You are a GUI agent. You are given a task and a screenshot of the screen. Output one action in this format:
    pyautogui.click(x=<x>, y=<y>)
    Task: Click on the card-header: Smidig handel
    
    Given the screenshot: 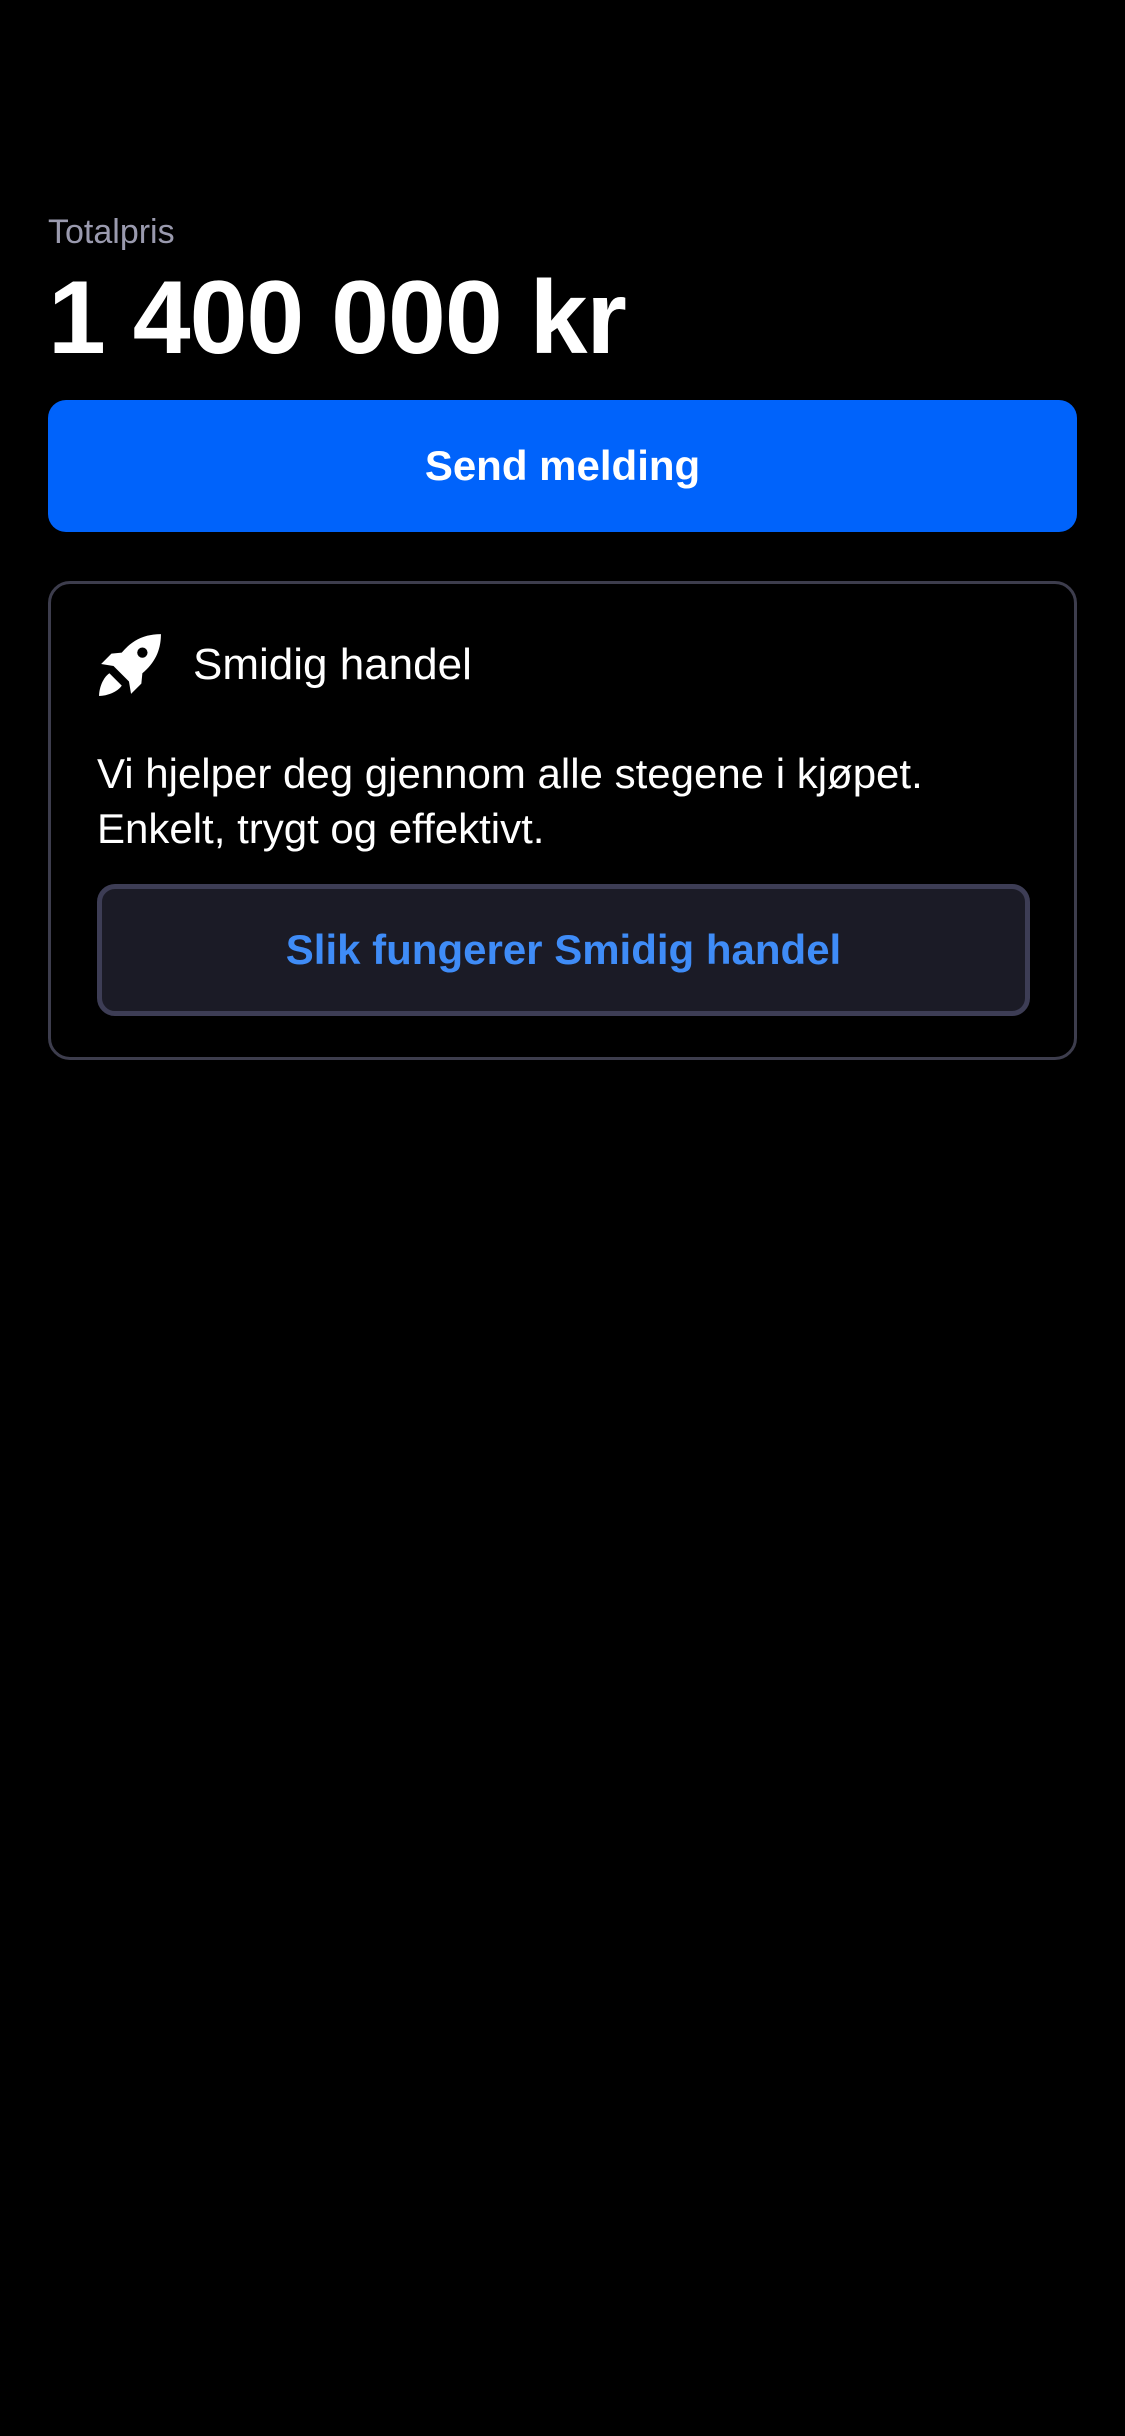 What is the action you would take?
    pyautogui.click(x=562, y=665)
    